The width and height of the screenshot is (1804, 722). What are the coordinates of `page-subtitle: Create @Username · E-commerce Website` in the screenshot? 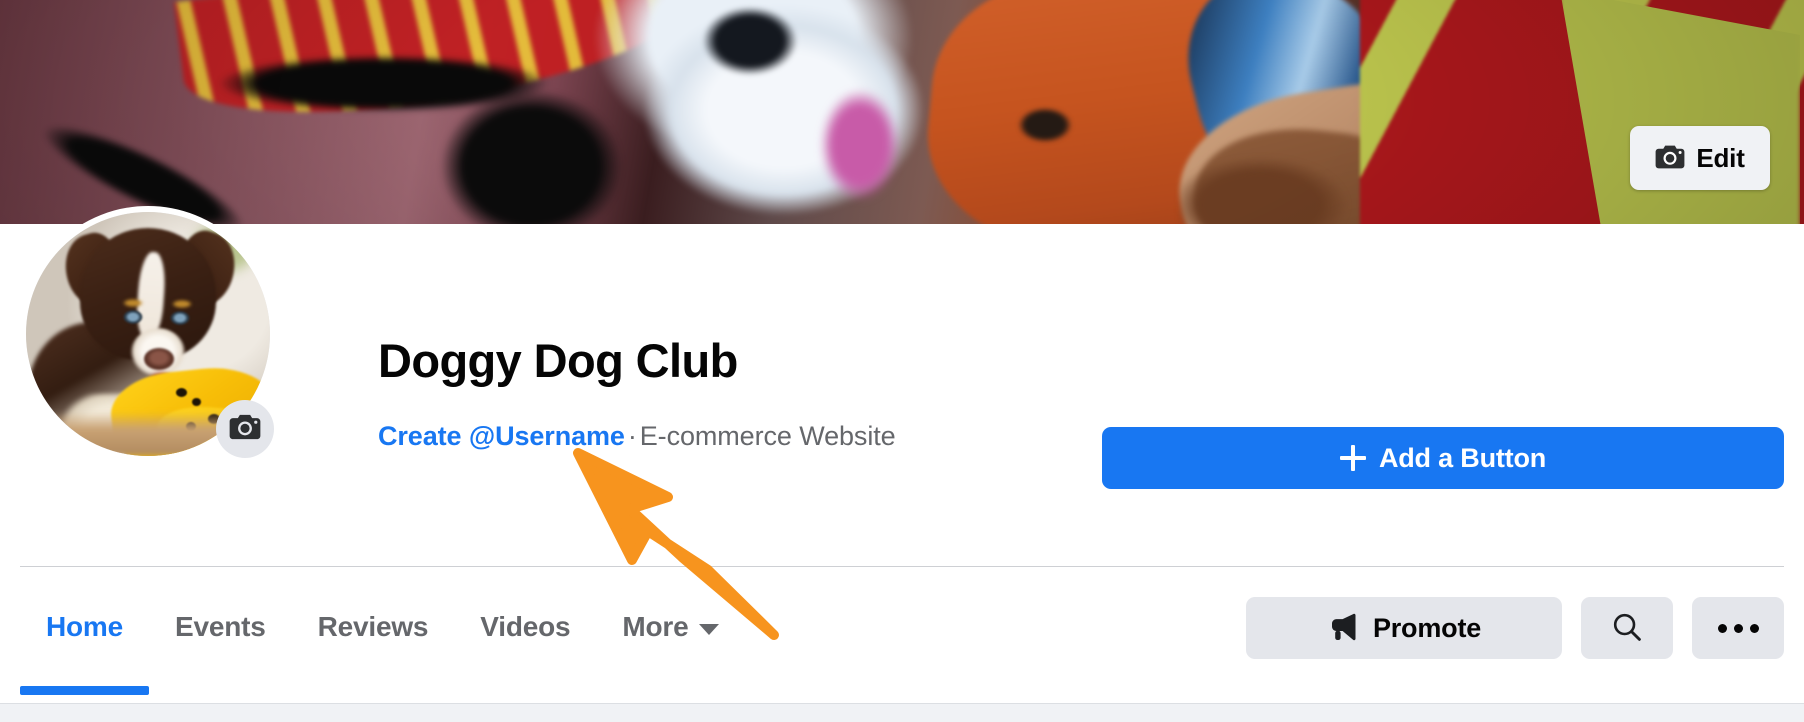 It's located at (658, 436).